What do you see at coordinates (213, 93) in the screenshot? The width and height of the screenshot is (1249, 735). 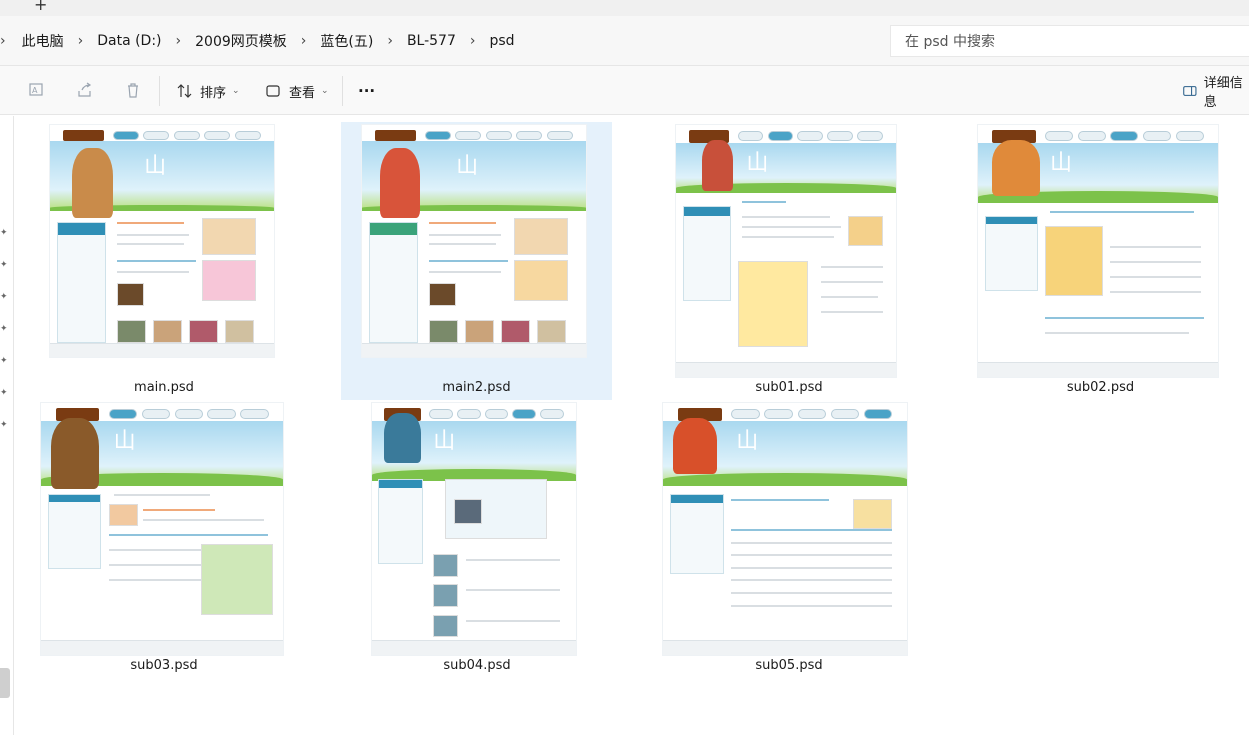 I see `sort-label: 排序` at bounding box center [213, 93].